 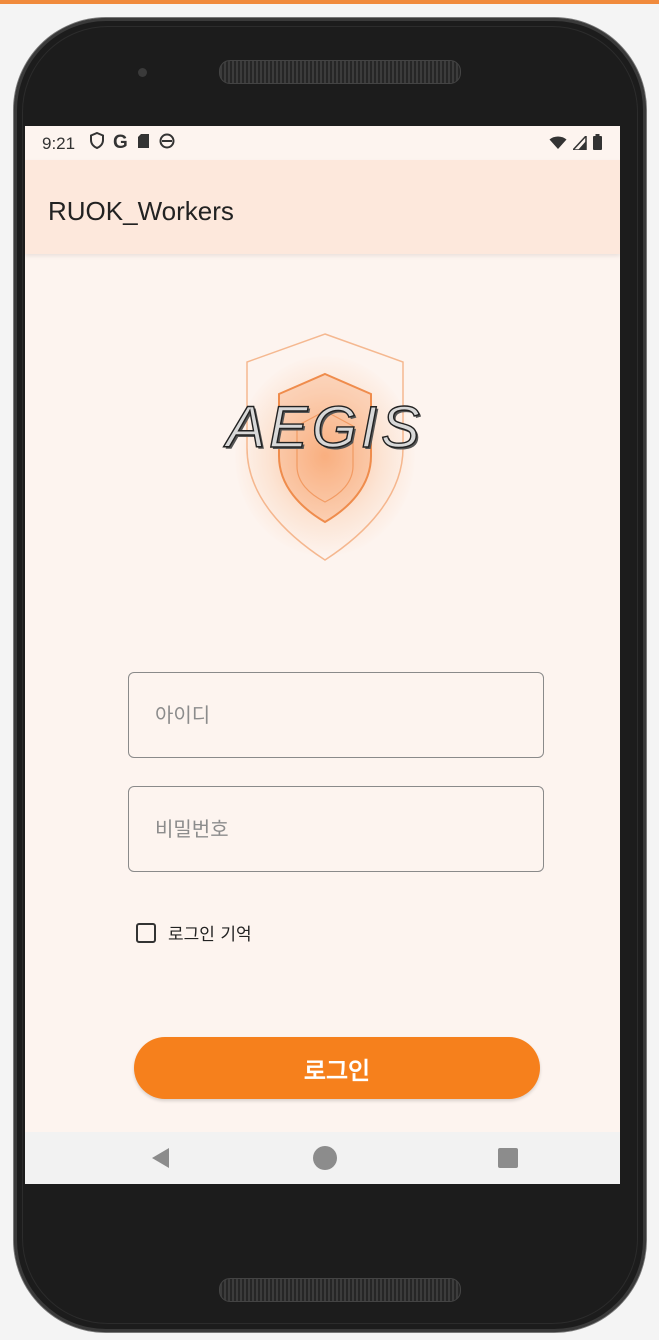 I want to click on bottom-speaker, so click(x=340, y=1290).